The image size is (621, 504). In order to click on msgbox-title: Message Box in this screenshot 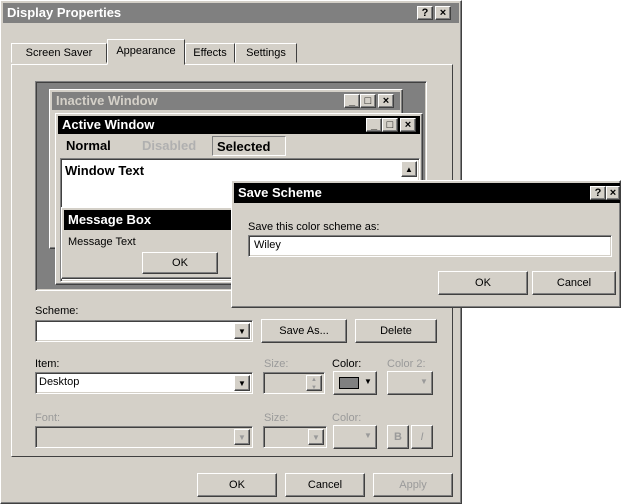, I will do `click(110, 219)`.